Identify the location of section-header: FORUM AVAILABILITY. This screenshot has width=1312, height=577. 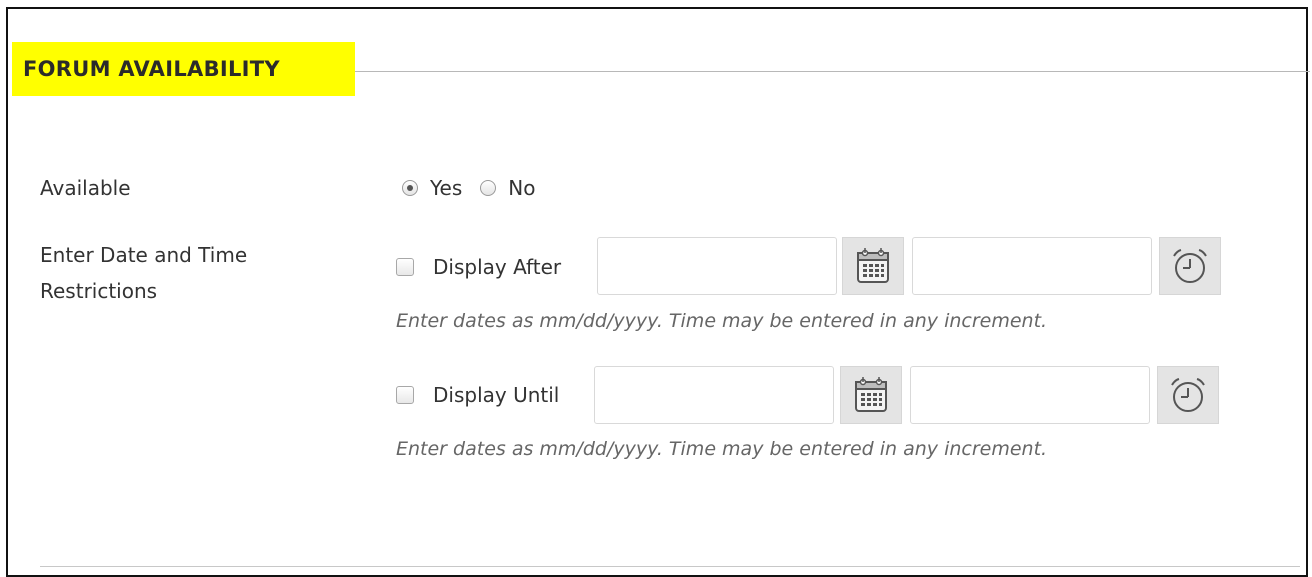
(661, 69).